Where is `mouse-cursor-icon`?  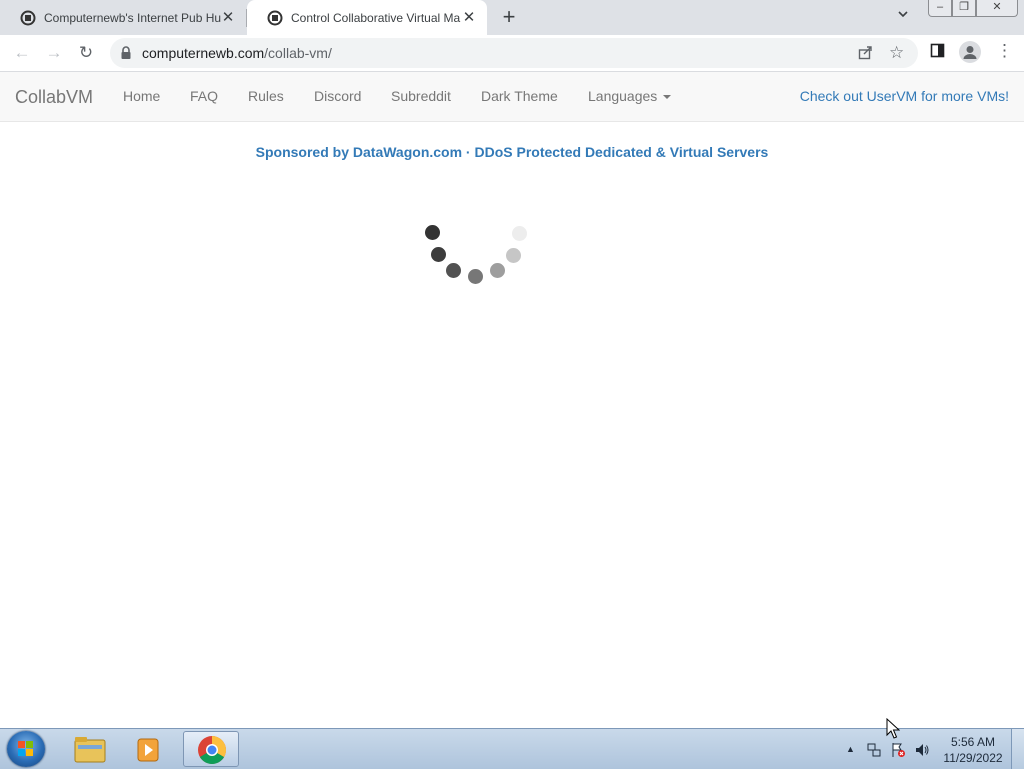 mouse-cursor-icon is located at coordinates (893, 731).